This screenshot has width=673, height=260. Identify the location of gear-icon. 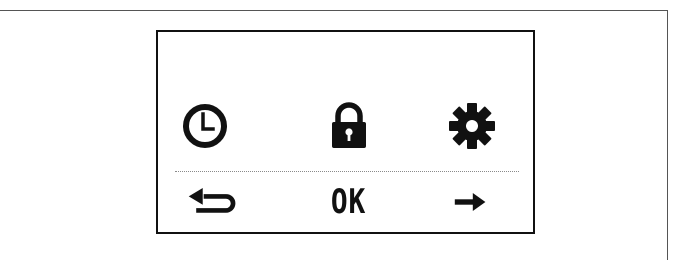
(472, 126).